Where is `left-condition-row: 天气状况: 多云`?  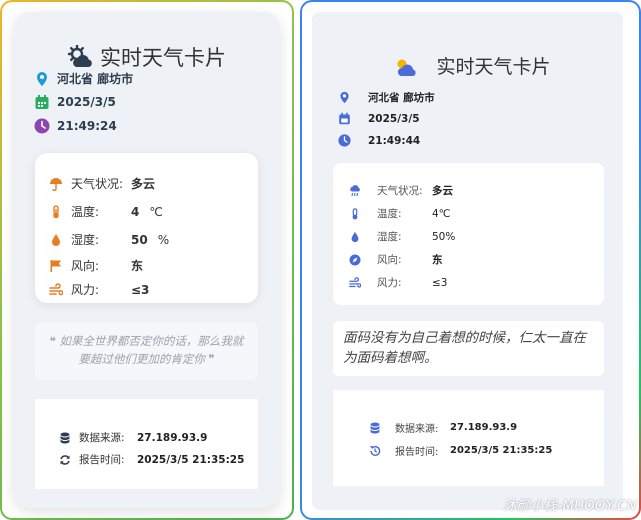
left-condition-row: 天气状况: 多云 is located at coordinates (102, 183).